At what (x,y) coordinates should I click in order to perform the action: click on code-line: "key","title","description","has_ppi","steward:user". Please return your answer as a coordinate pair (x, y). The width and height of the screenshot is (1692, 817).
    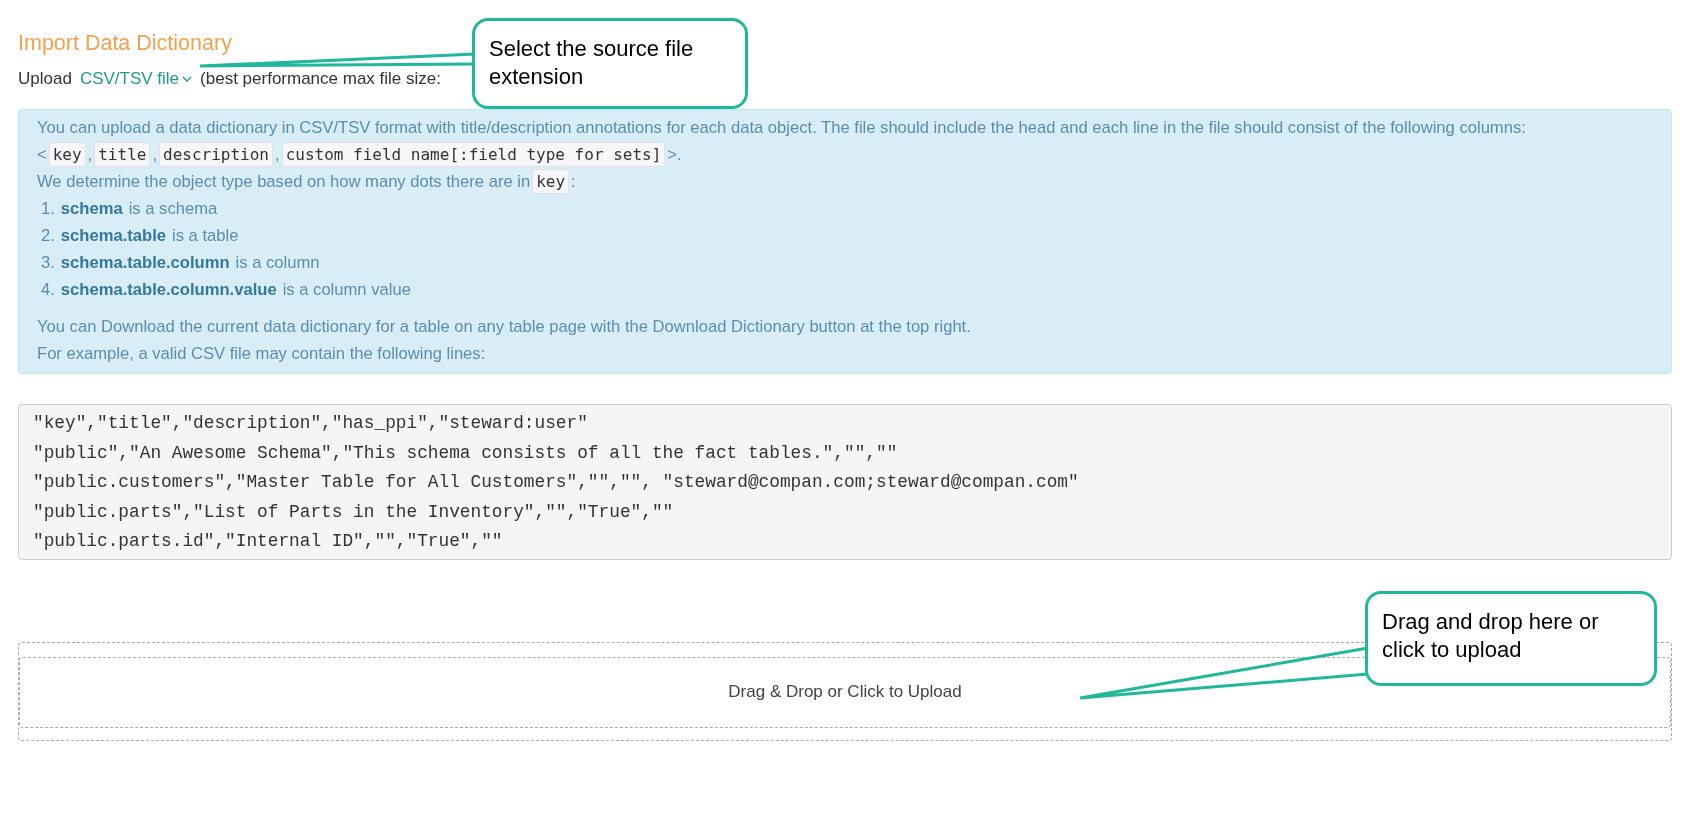
    Looking at the image, I should click on (311, 423).